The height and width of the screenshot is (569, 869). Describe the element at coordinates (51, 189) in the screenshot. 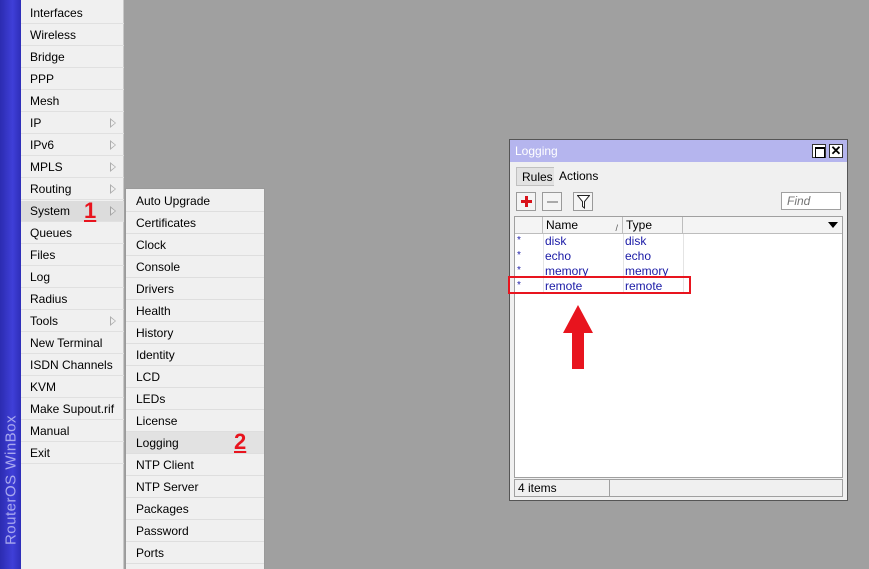

I see `menu-item-label: Routing` at that location.